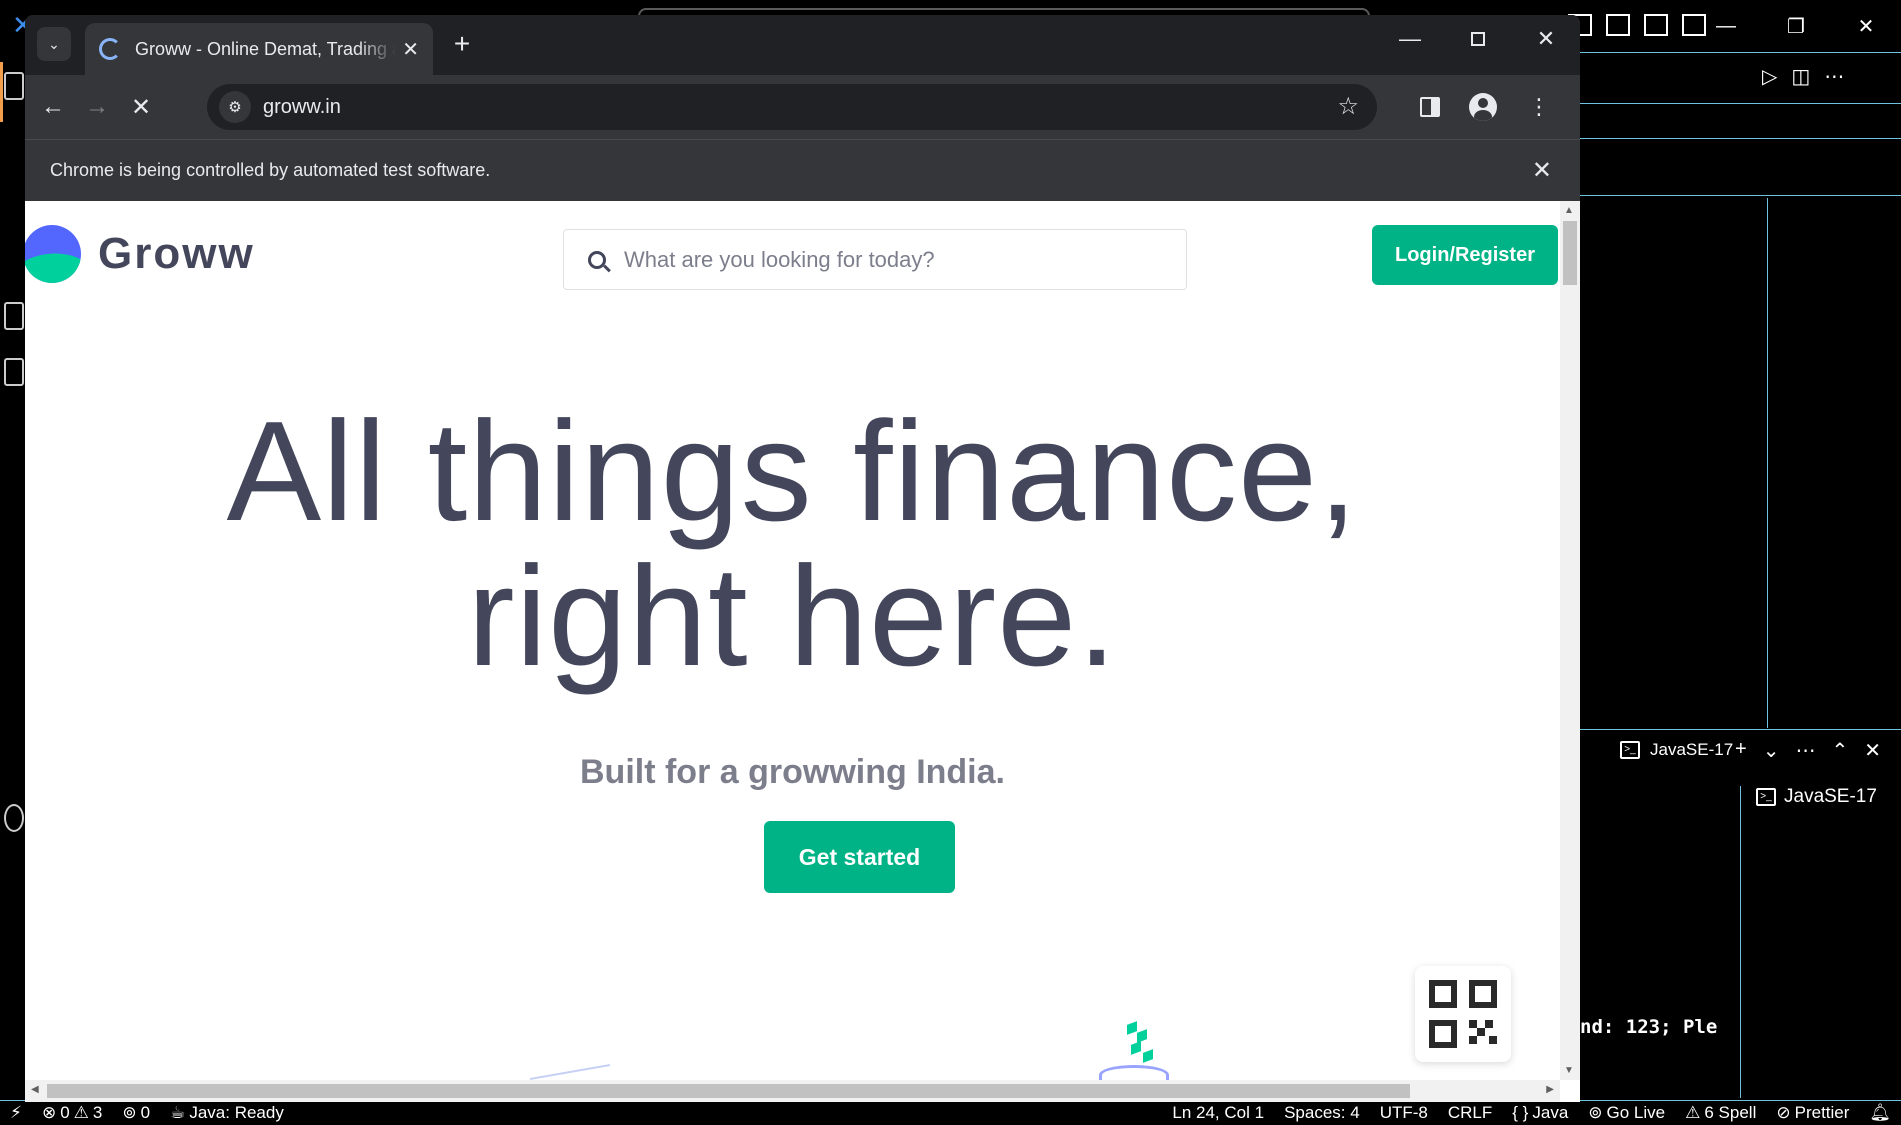 Image resolution: width=1901 pixels, height=1125 pixels. What do you see at coordinates (1483, 107) in the screenshot?
I see `profile-icon` at bounding box center [1483, 107].